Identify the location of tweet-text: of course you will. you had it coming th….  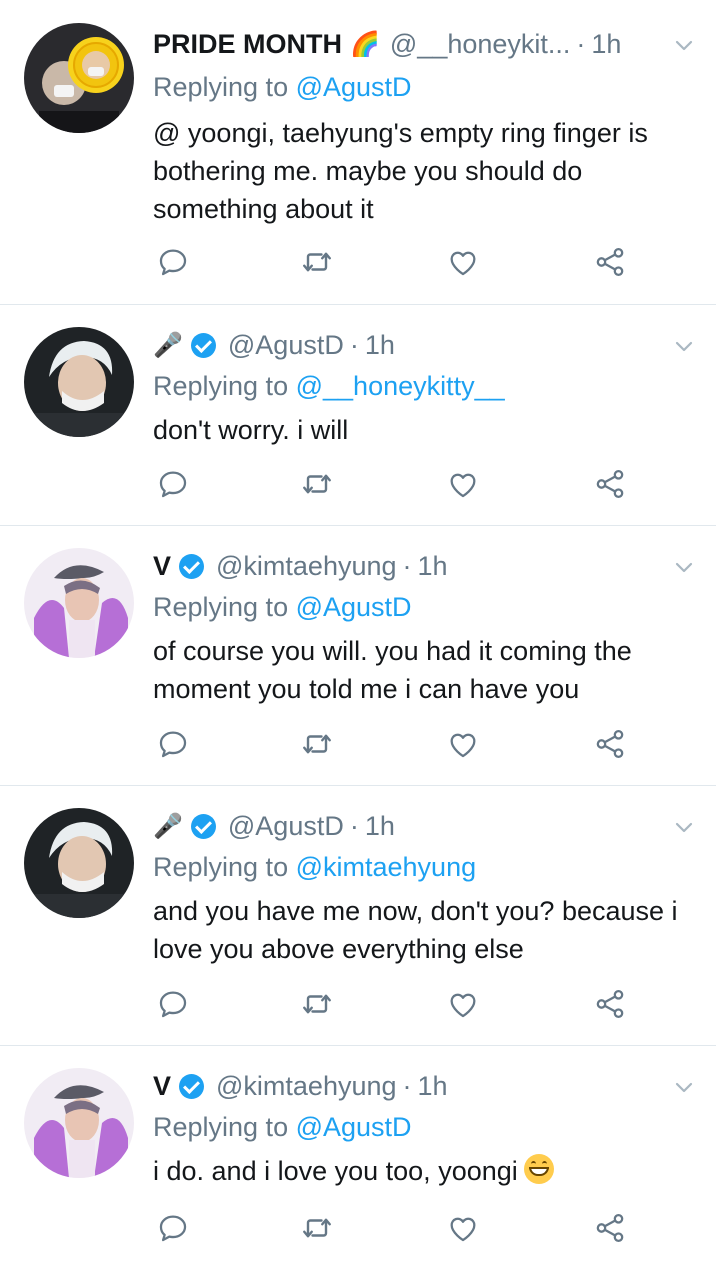
(392, 670).